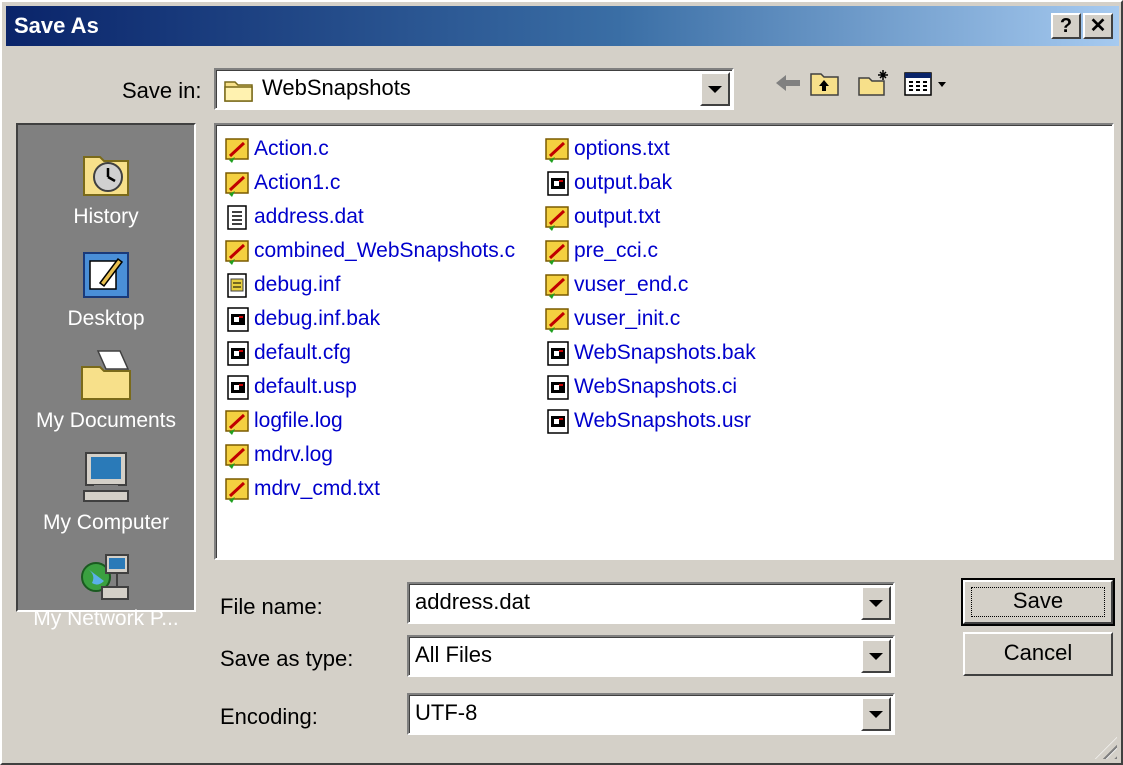  Describe the element at coordinates (876, 603) in the screenshot. I see `file-name-dropdown-button` at that location.